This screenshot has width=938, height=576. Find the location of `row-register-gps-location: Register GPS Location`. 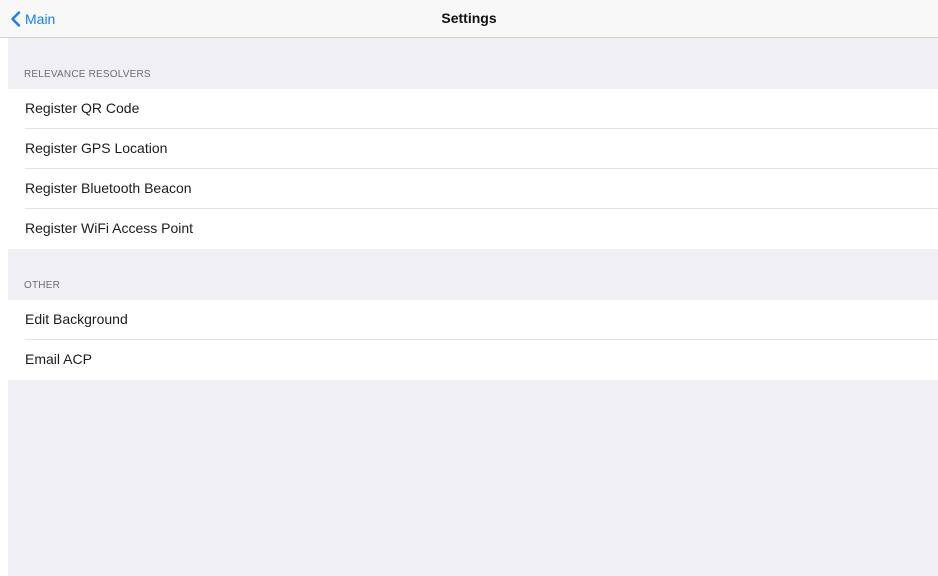

row-register-gps-location: Register GPS Location is located at coordinates (473, 149).